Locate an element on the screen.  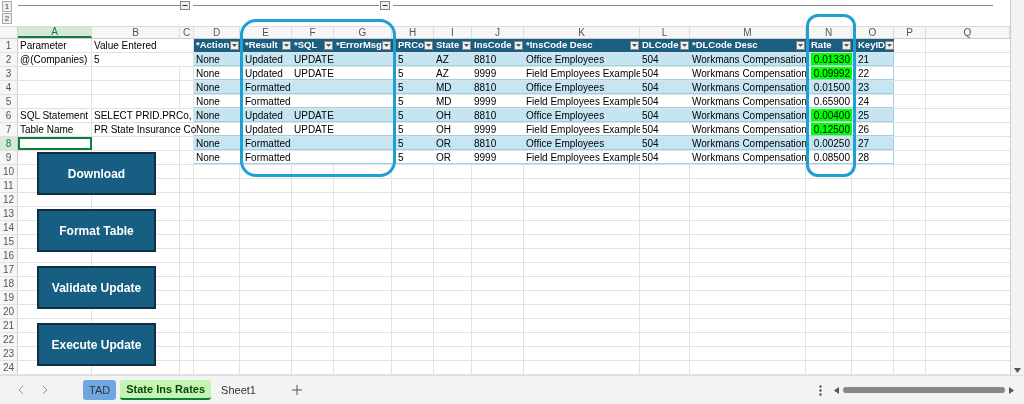
row-number: 3 is located at coordinates (9, 73).